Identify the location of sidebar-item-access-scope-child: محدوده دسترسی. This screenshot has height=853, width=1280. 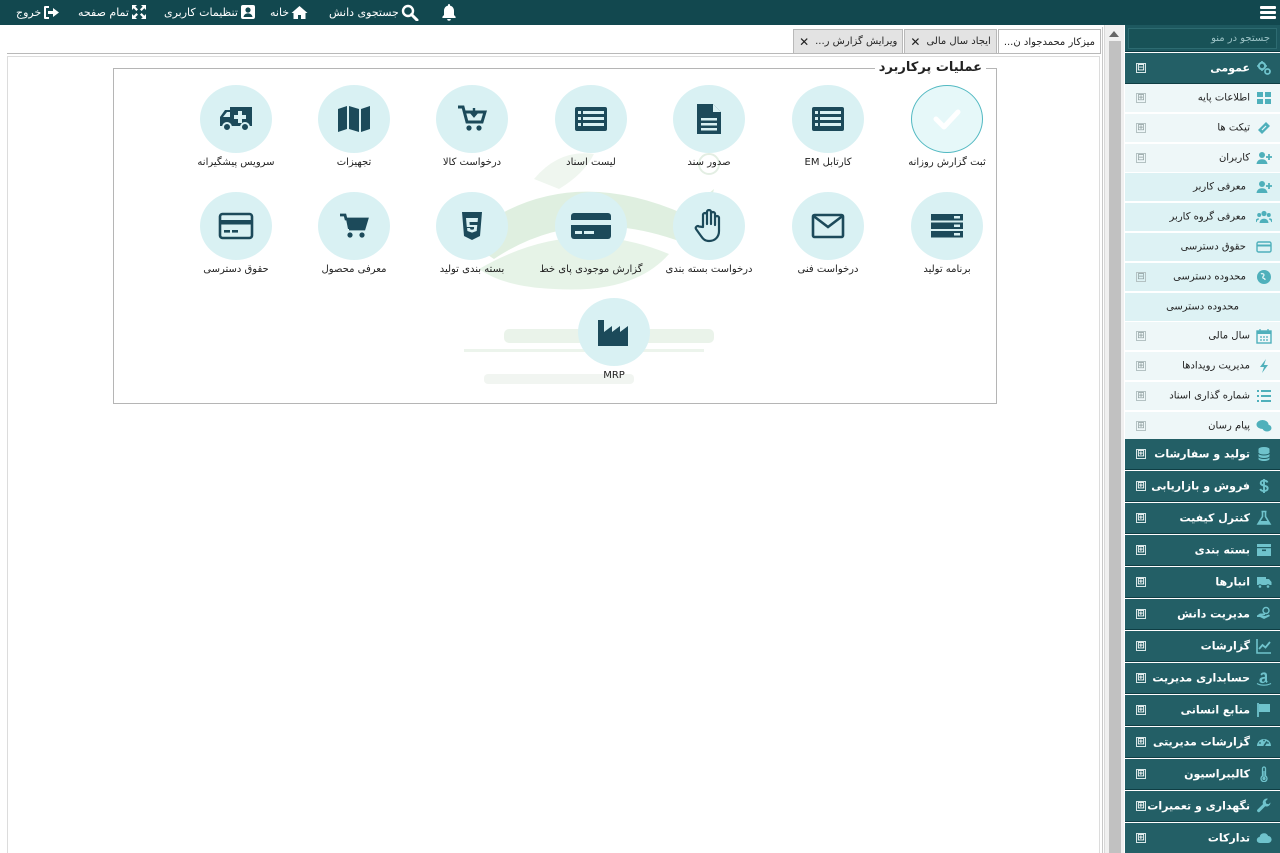
(1202, 307).